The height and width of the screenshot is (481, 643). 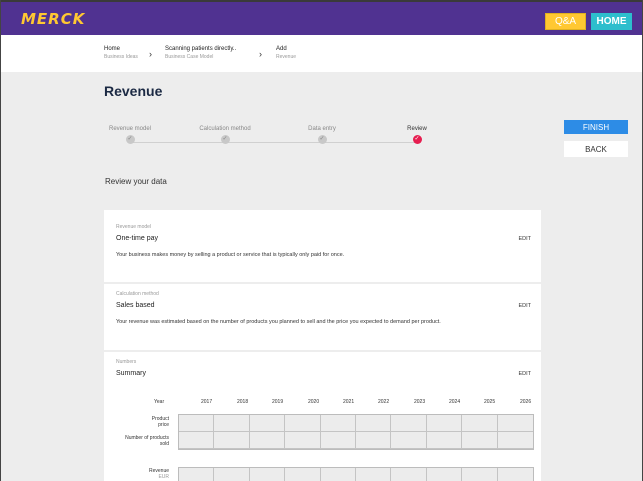 I want to click on step-label: Revenue model, so click(x=130, y=129).